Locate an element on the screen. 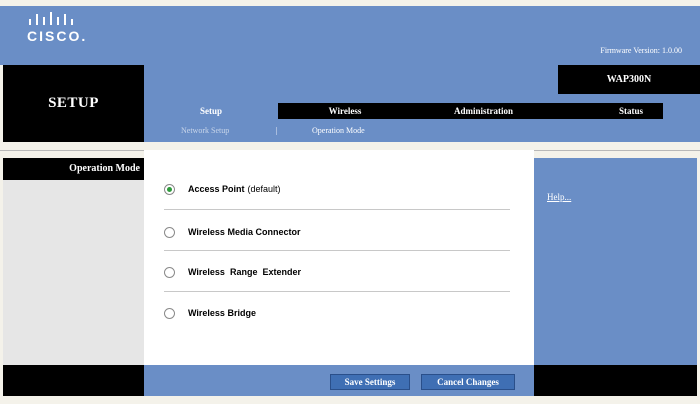  radio-media-connector is located at coordinates (169, 232).